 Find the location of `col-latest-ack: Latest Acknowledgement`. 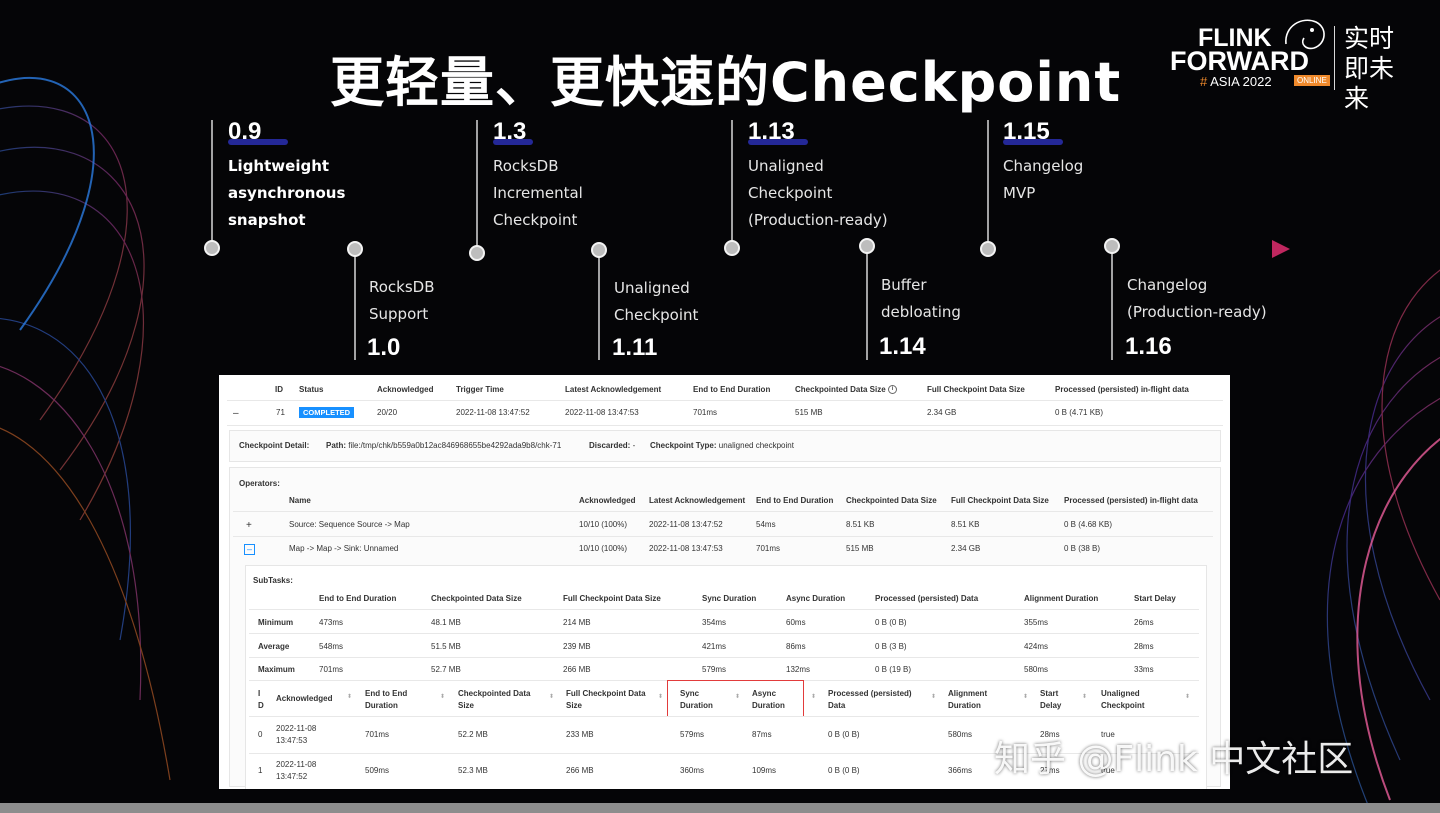

col-latest-ack: Latest Acknowledgement is located at coordinates (613, 389).